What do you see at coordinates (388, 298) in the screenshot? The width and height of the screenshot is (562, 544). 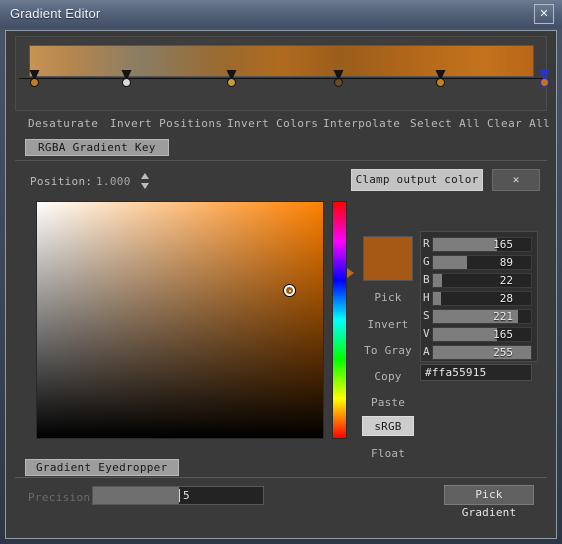 I see `color-action-pick: Pick` at bounding box center [388, 298].